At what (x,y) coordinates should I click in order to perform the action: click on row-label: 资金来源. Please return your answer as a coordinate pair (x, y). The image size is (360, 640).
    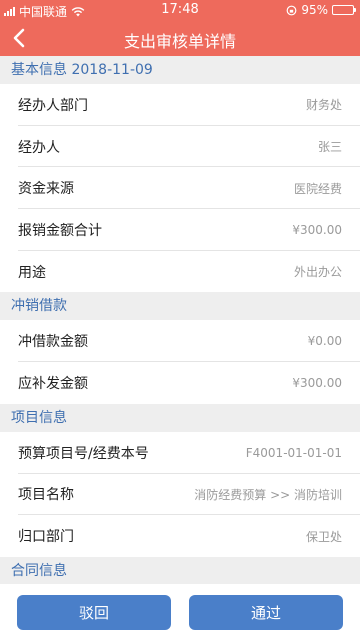
    Looking at the image, I should click on (46, 189).